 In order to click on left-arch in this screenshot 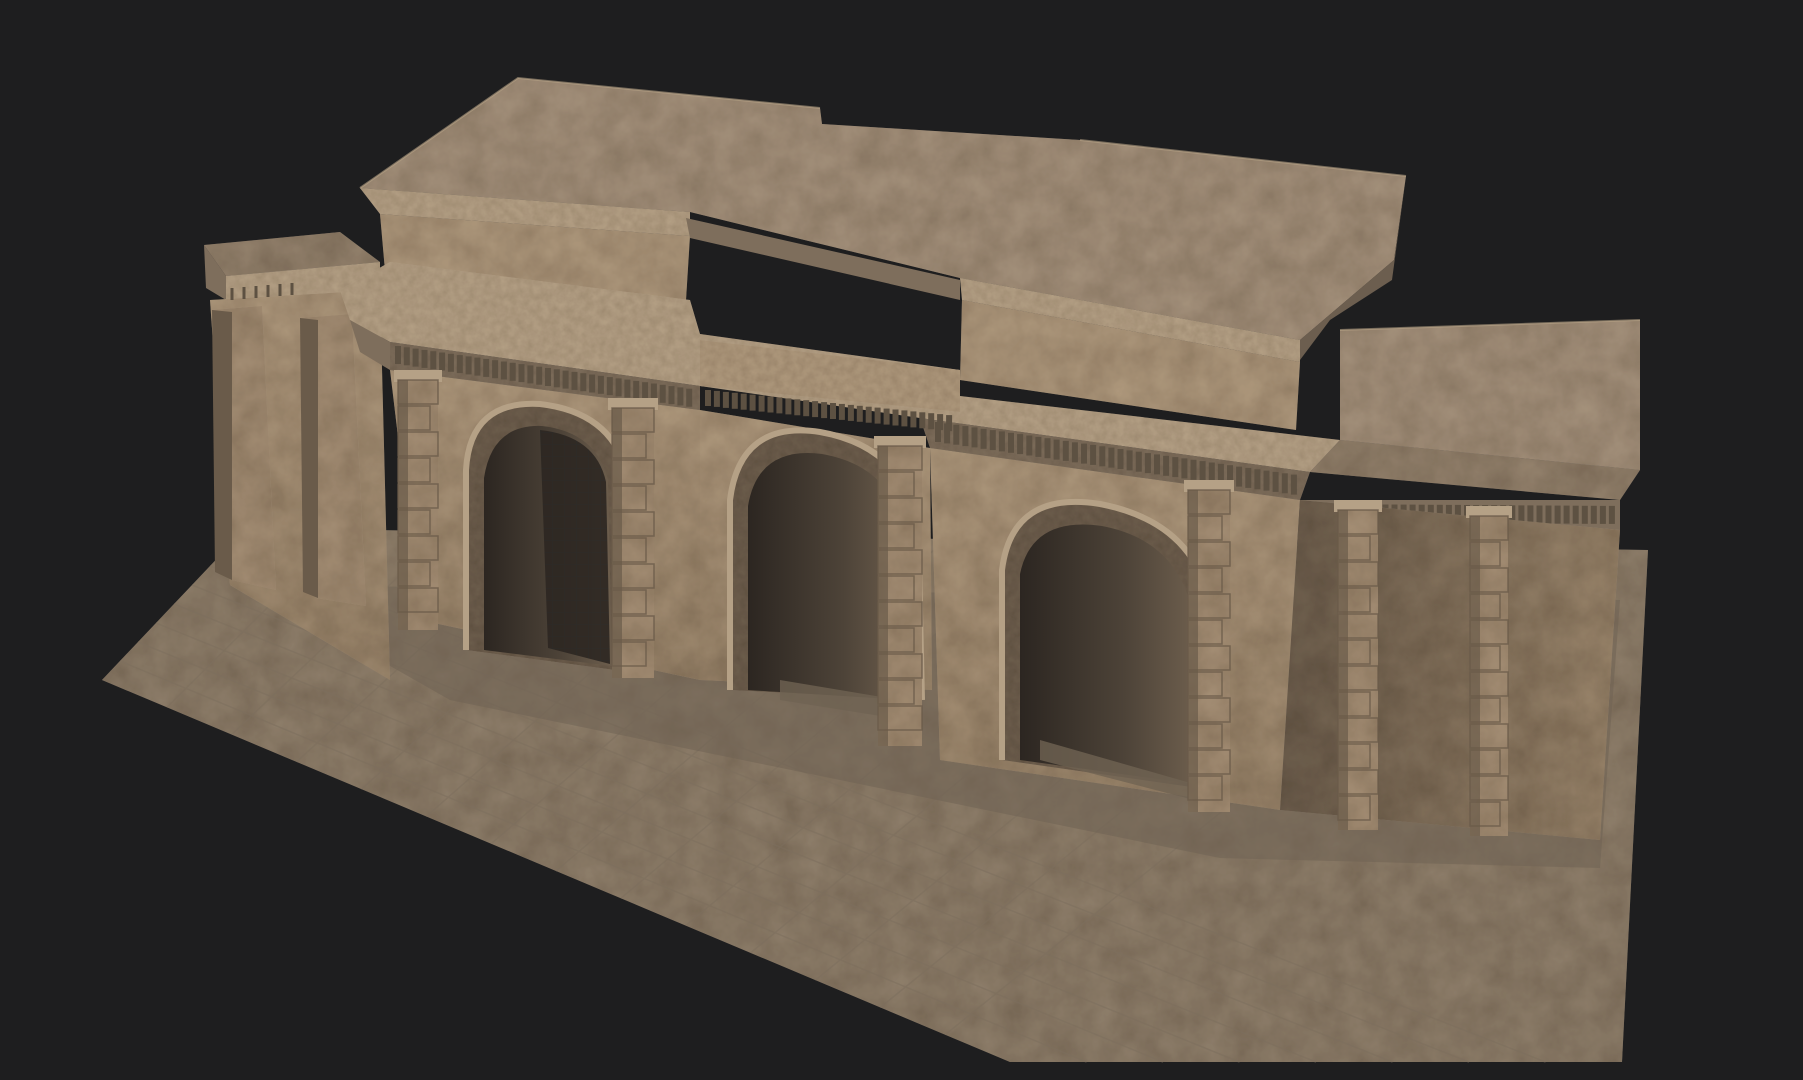, I will do `click(548, 536)`.